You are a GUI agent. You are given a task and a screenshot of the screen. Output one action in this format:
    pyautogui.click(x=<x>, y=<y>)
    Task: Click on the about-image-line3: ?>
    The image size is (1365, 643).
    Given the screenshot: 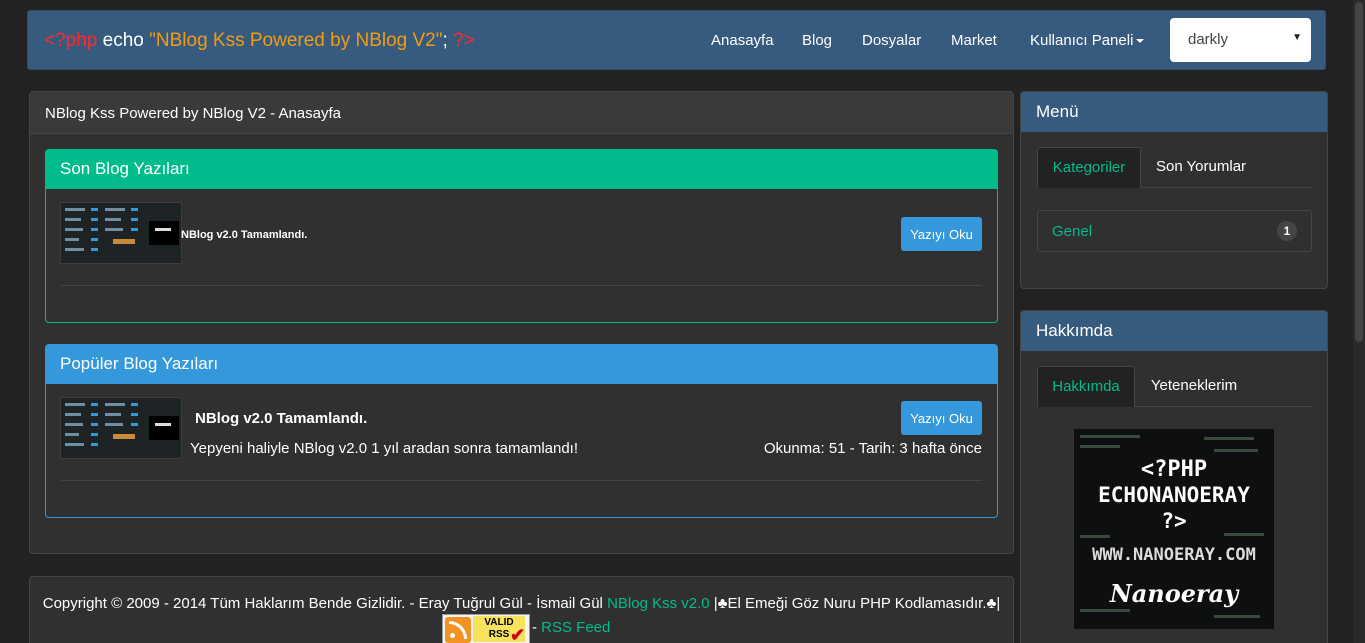 What is the action you would take?
    pyautogui.click(x=1174, y=521)
    